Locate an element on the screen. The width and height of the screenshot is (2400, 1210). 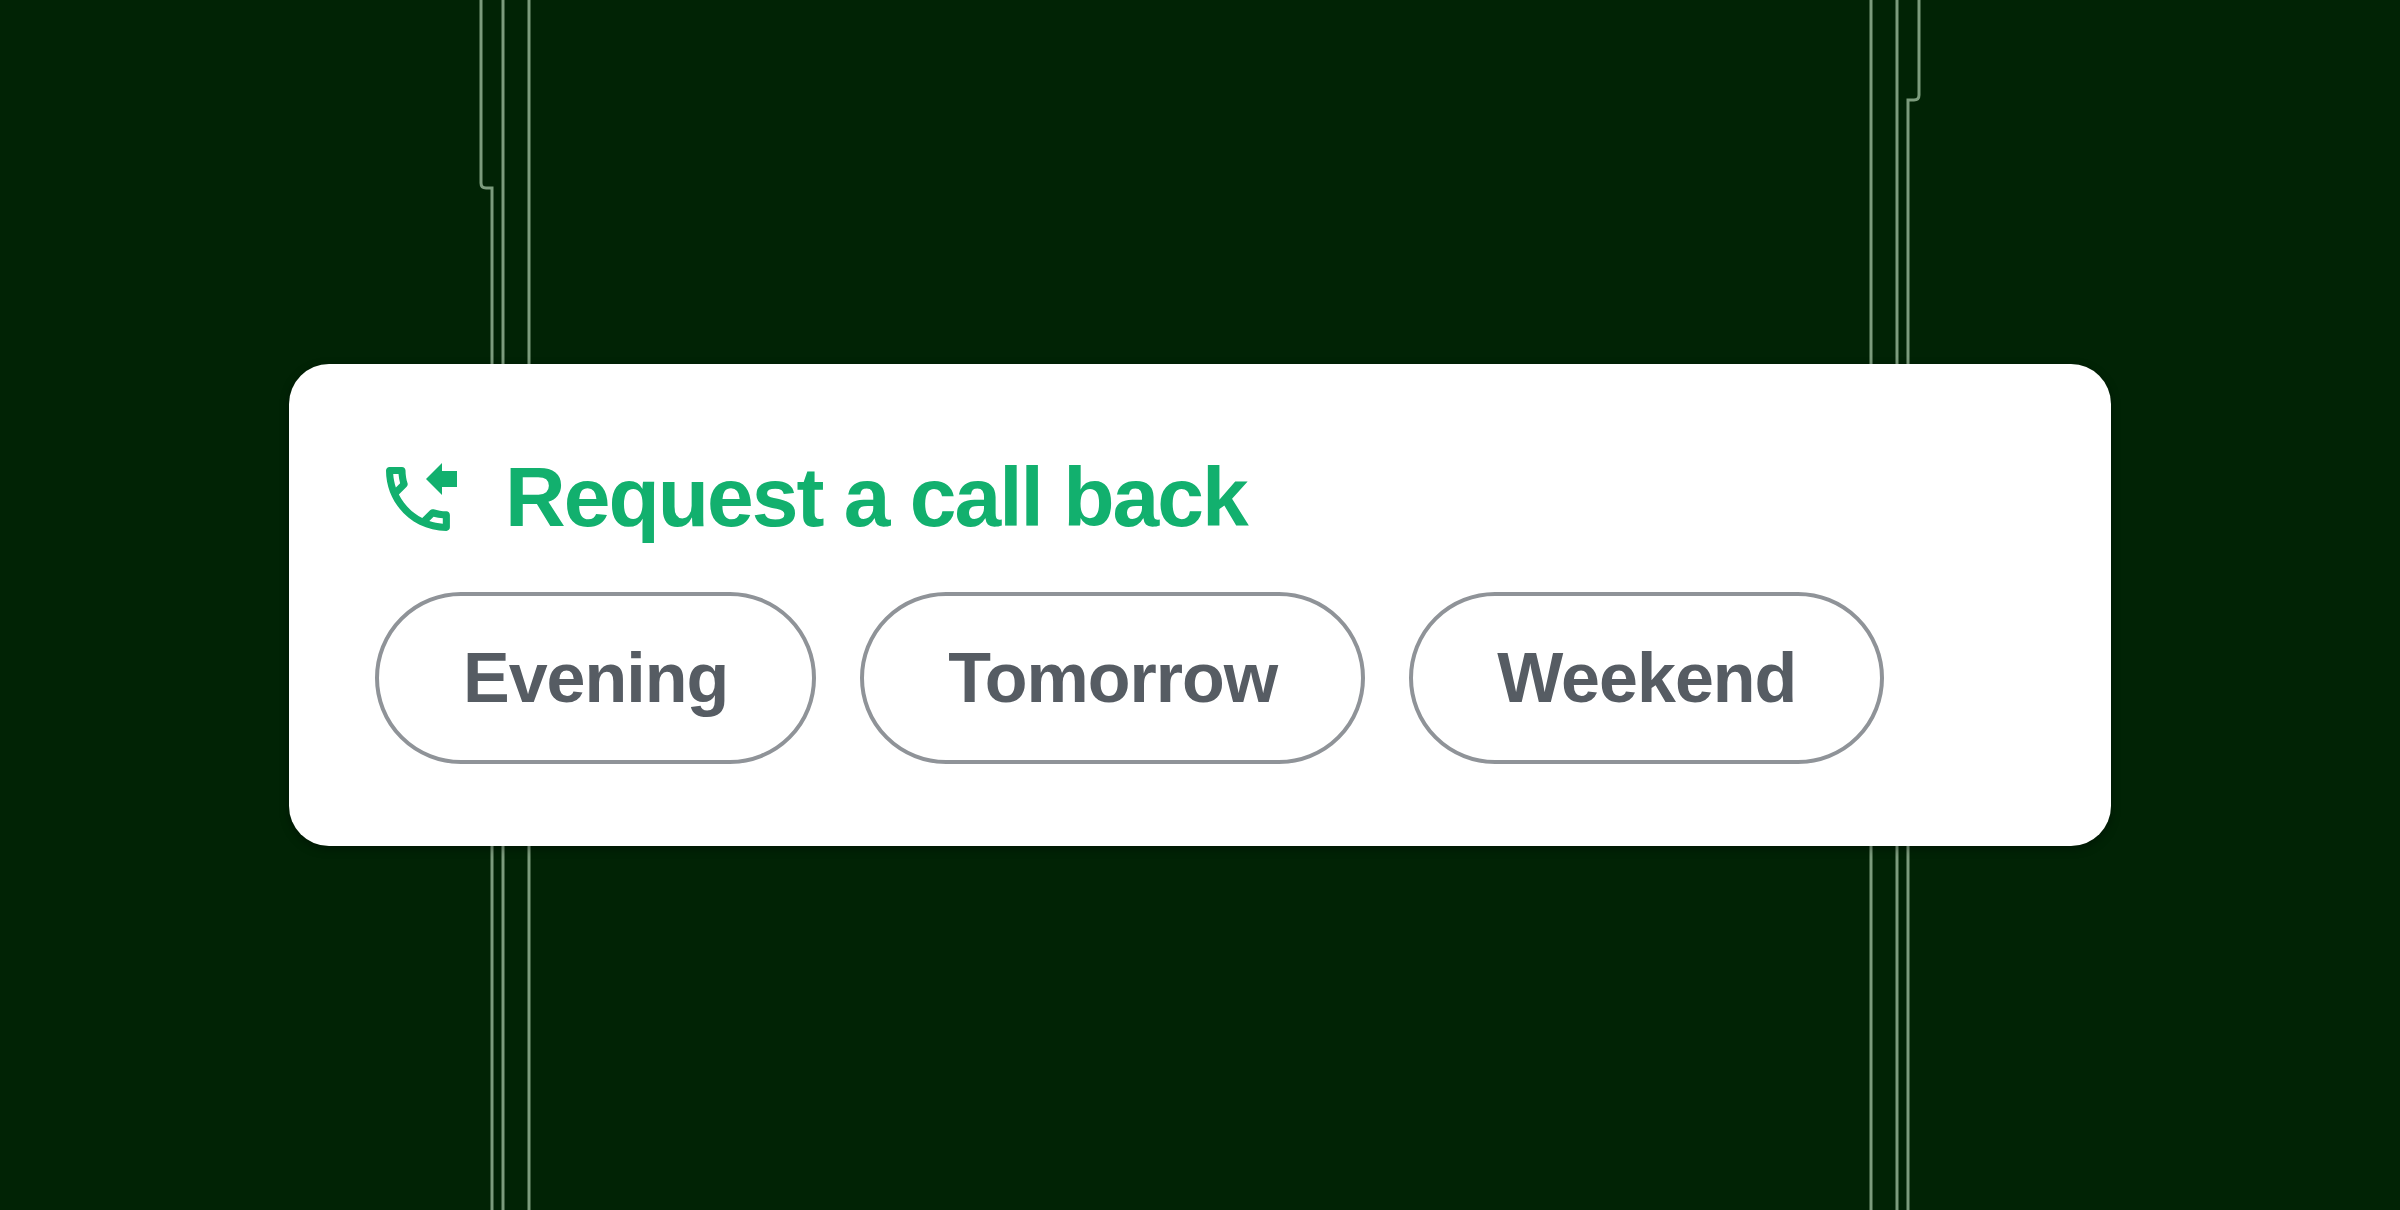
time-option-chip: Evening is located at coordinates (596, 678).